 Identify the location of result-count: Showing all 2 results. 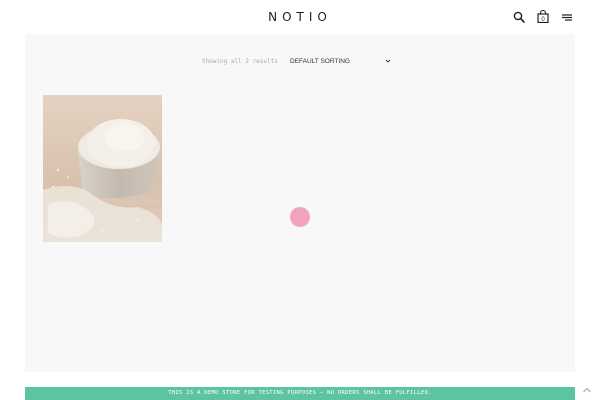
(240, 61).